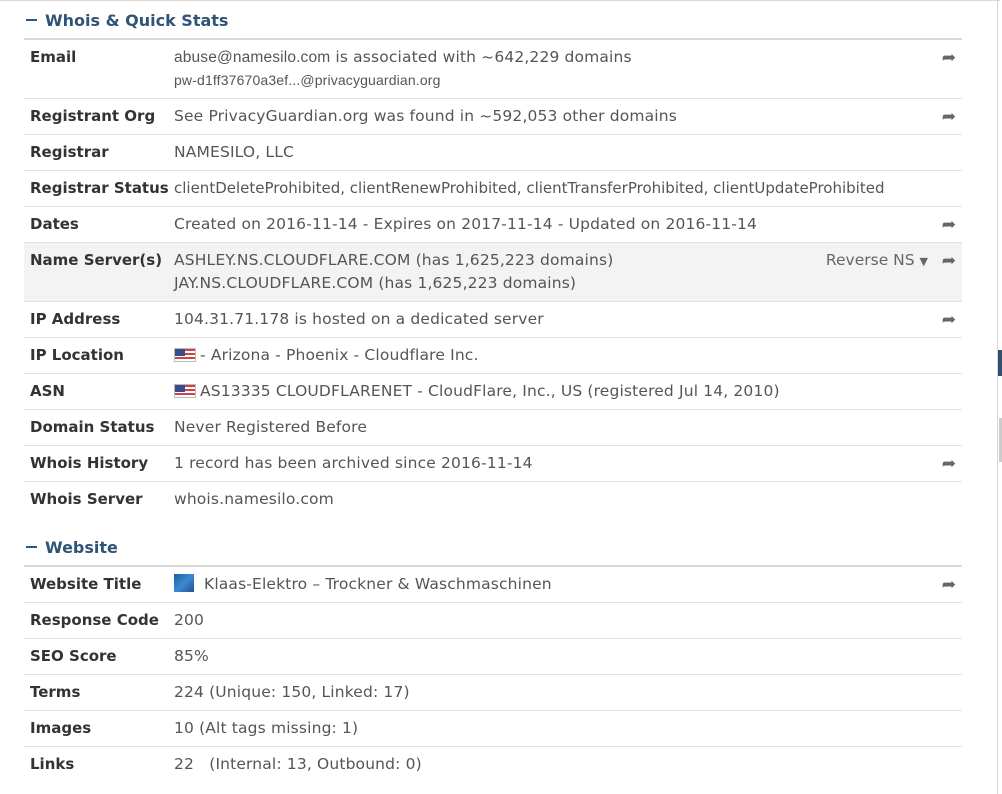 Image resolution: width=1002 pixels, height=794 pixels. What do you see at coordinates (92, 427) in the screenshot?
I see `label-domain-status: Domain Status` at bounding box center [92, 427].